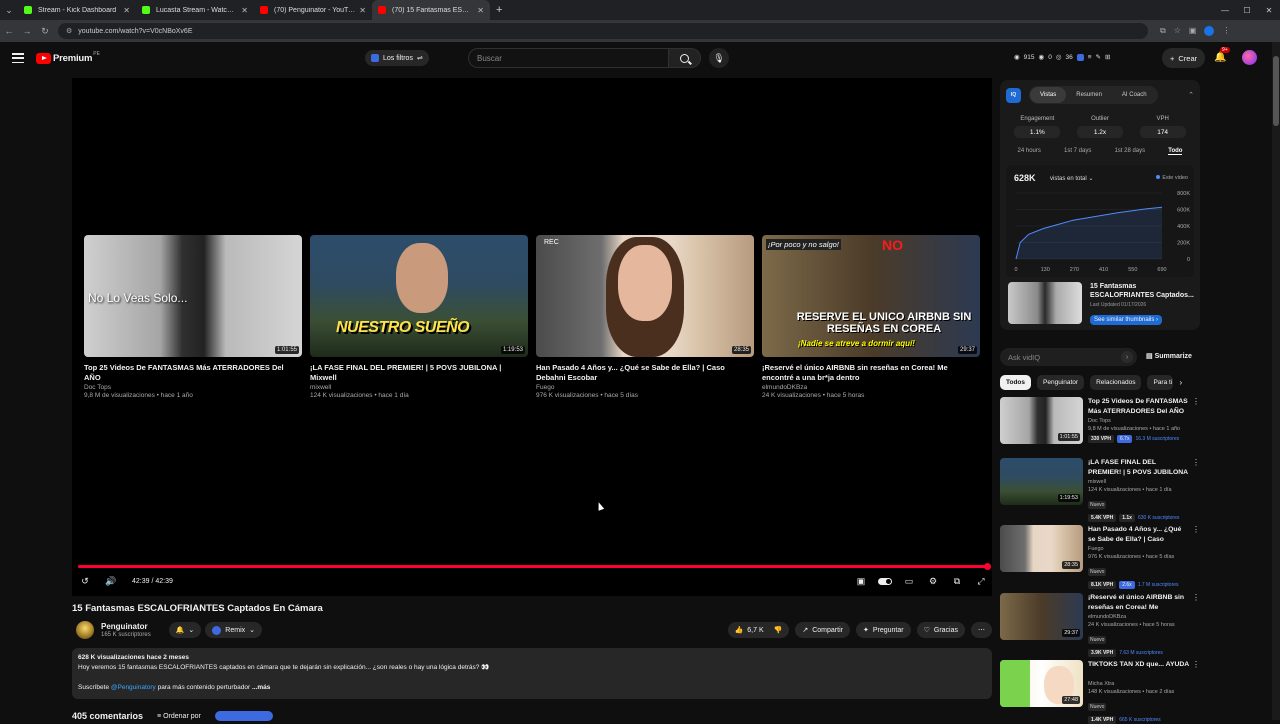 Image resolution: width=1280 pixels, height=724 pixels. Describe the element at coordinates (27, 31) in the screenshot. I see `forward-icon: →` at that location.